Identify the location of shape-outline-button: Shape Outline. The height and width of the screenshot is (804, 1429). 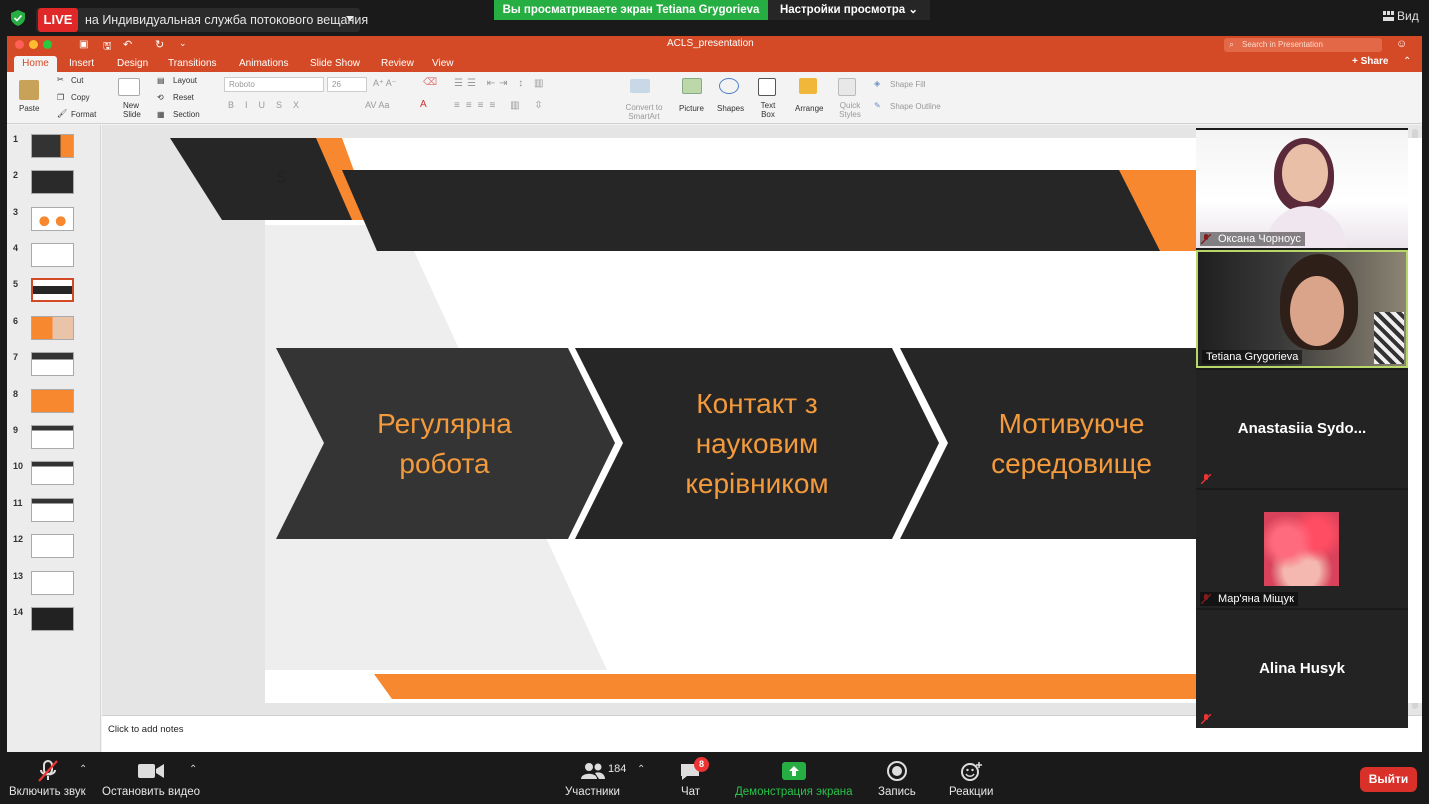
(915, 106).